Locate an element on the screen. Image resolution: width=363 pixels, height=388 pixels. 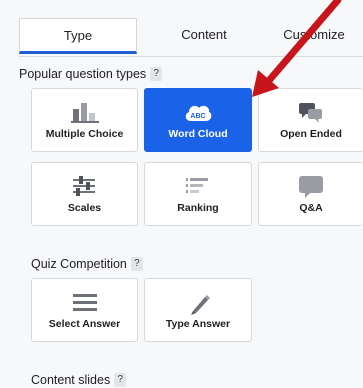
section-content-slides: Content slides ? is located at coordinates (79, 380).